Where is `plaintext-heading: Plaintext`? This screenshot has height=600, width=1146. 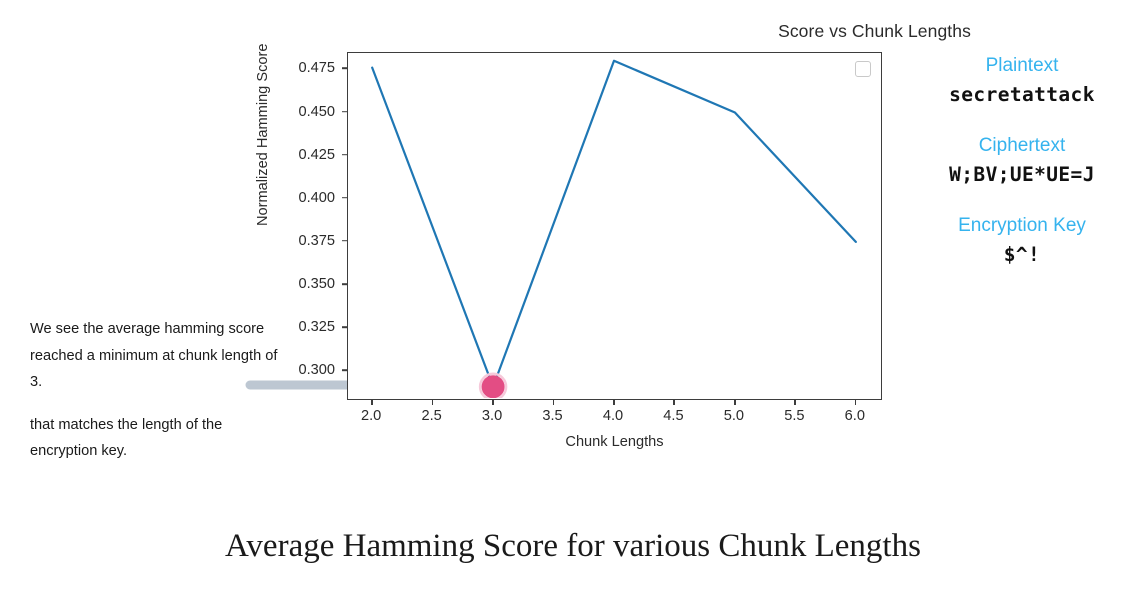 plaintext-heading: Plaintext is located at coordinates (1022, 65).